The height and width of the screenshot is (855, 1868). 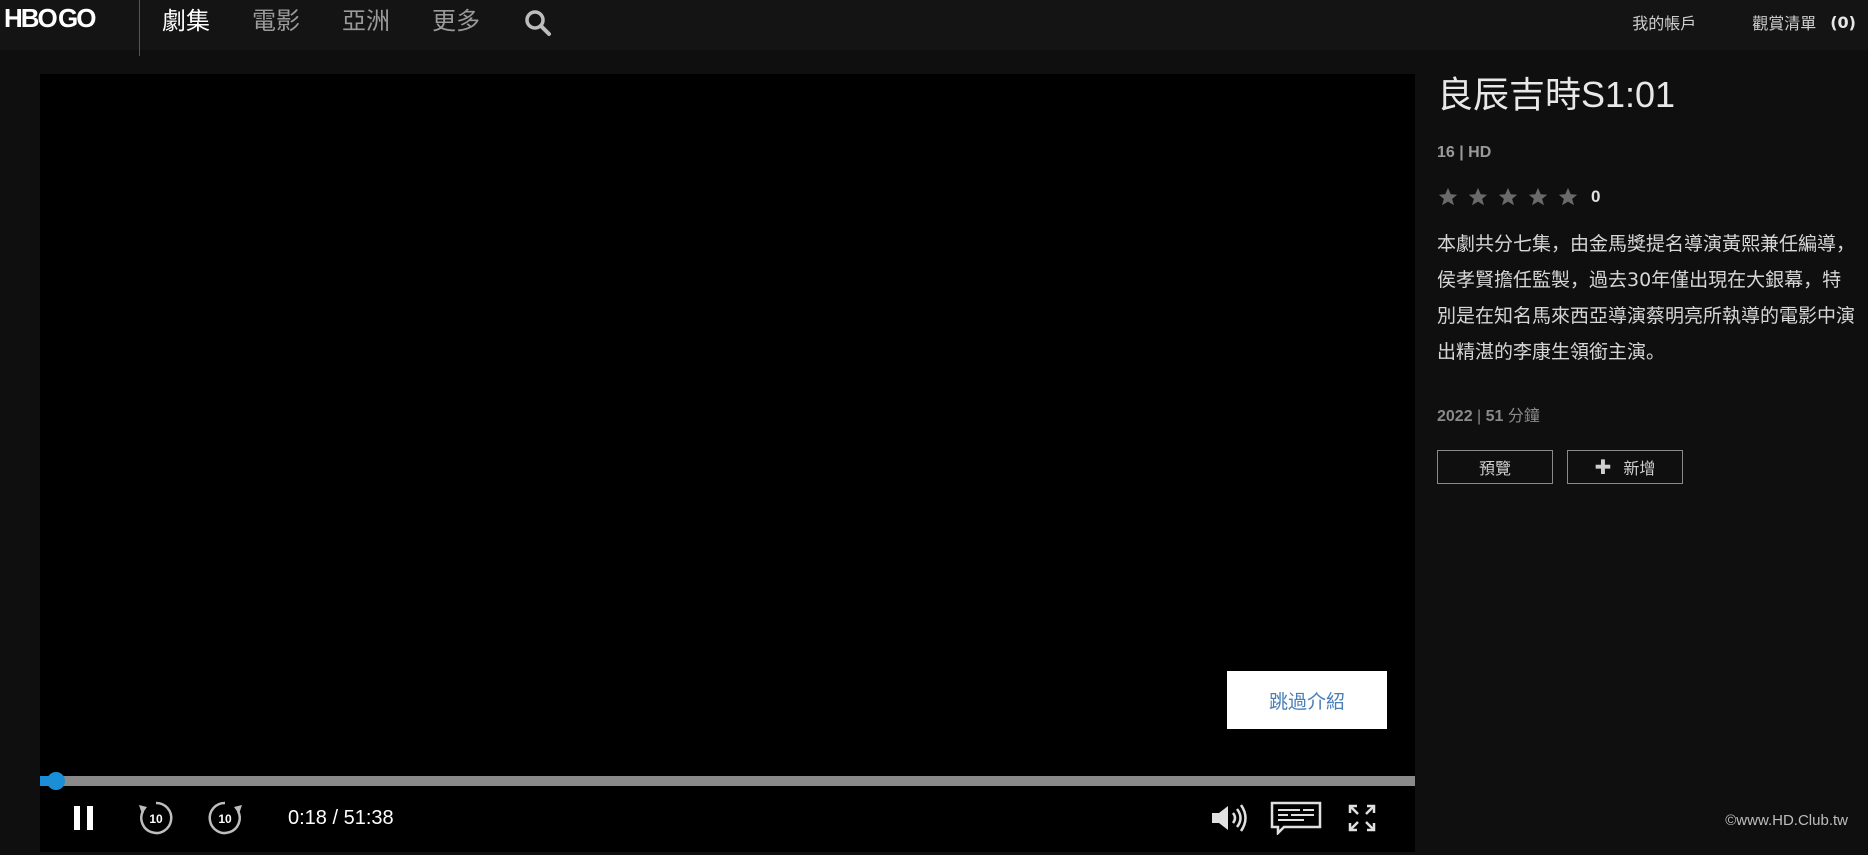 I want to click on forward-label: 10, so click(x=225, y=819).